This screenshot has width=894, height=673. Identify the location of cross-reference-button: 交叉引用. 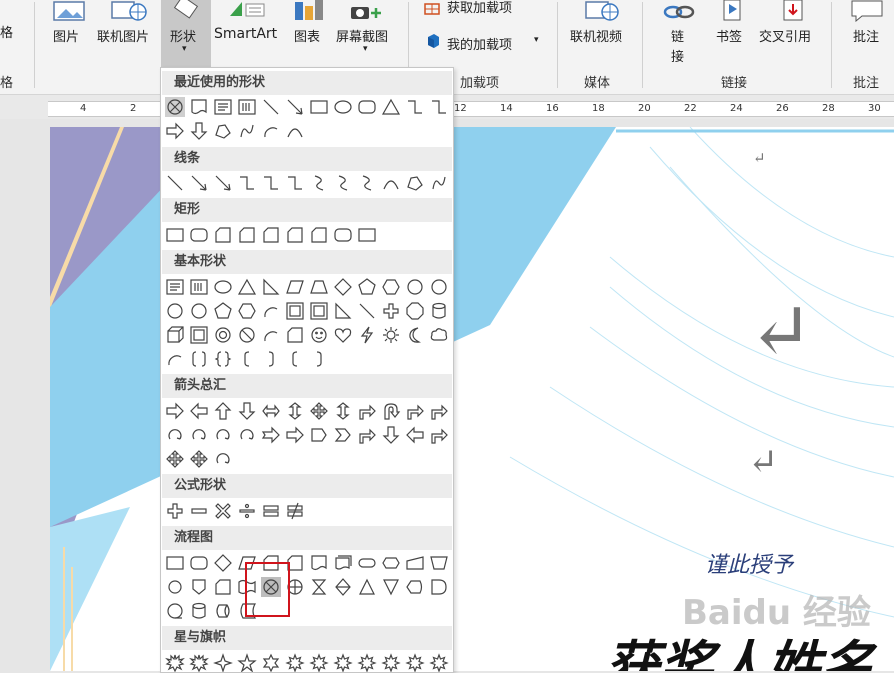
(785, 35).